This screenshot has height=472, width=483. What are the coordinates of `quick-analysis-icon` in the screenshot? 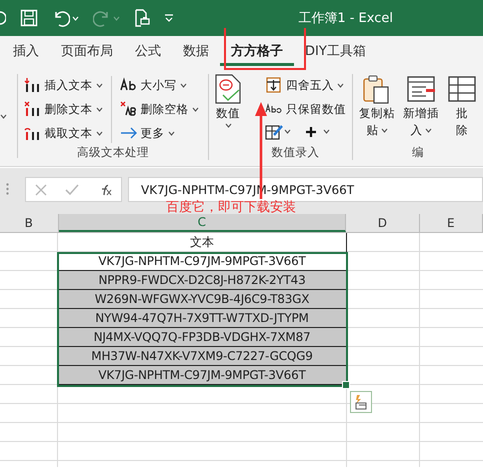 It's located at (361, 402).